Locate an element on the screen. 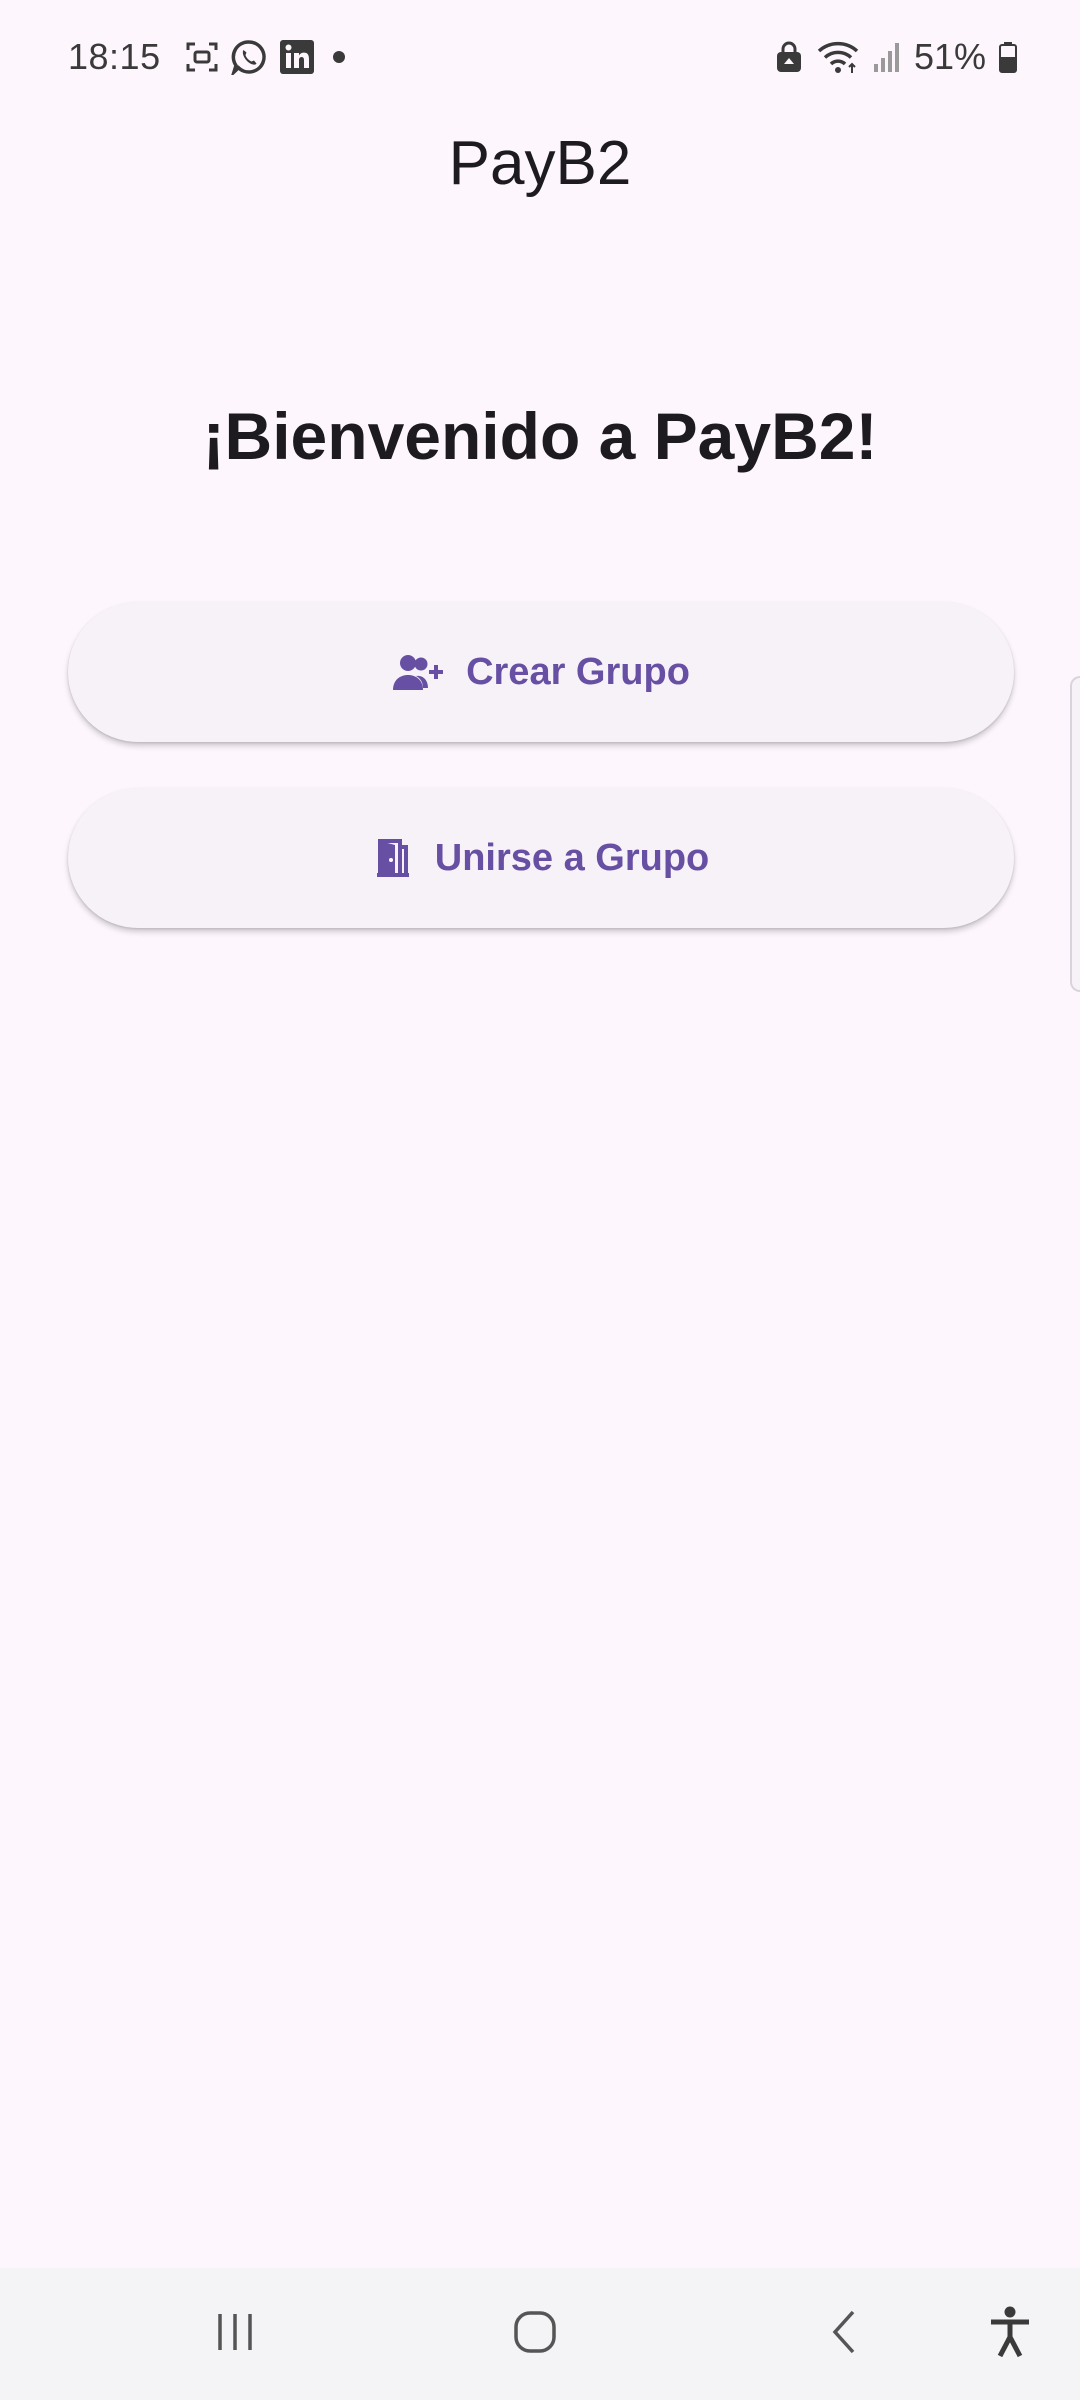  home-button is located at coordinates (535, 2334).